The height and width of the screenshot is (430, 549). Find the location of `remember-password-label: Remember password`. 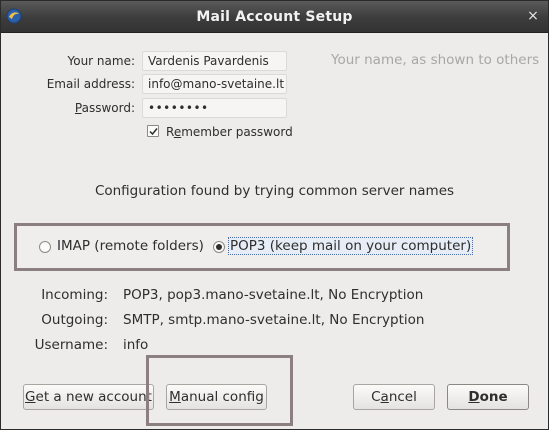

remember-password-label: Remember password is located at coordinates (229, 132).